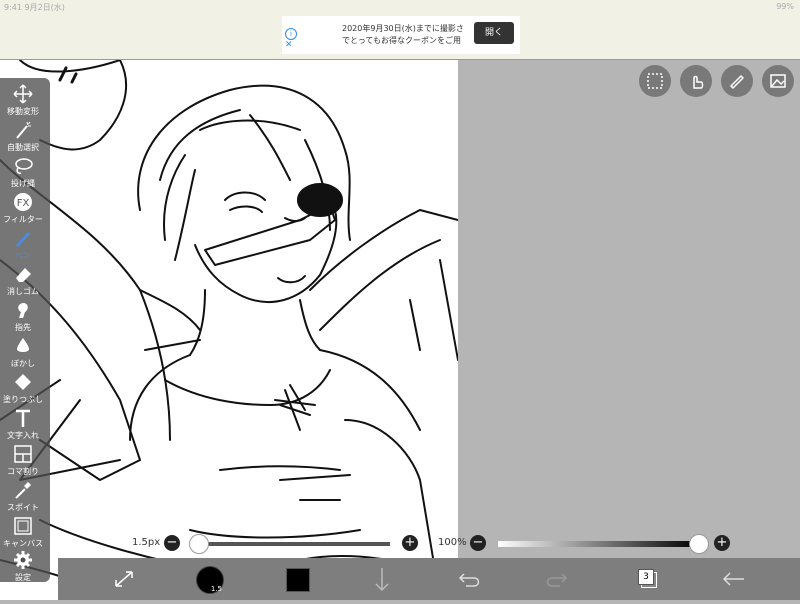 The width and height of the screenshot is (800, 604). I want to click on tool-settings: 設定, so click(23, 566).